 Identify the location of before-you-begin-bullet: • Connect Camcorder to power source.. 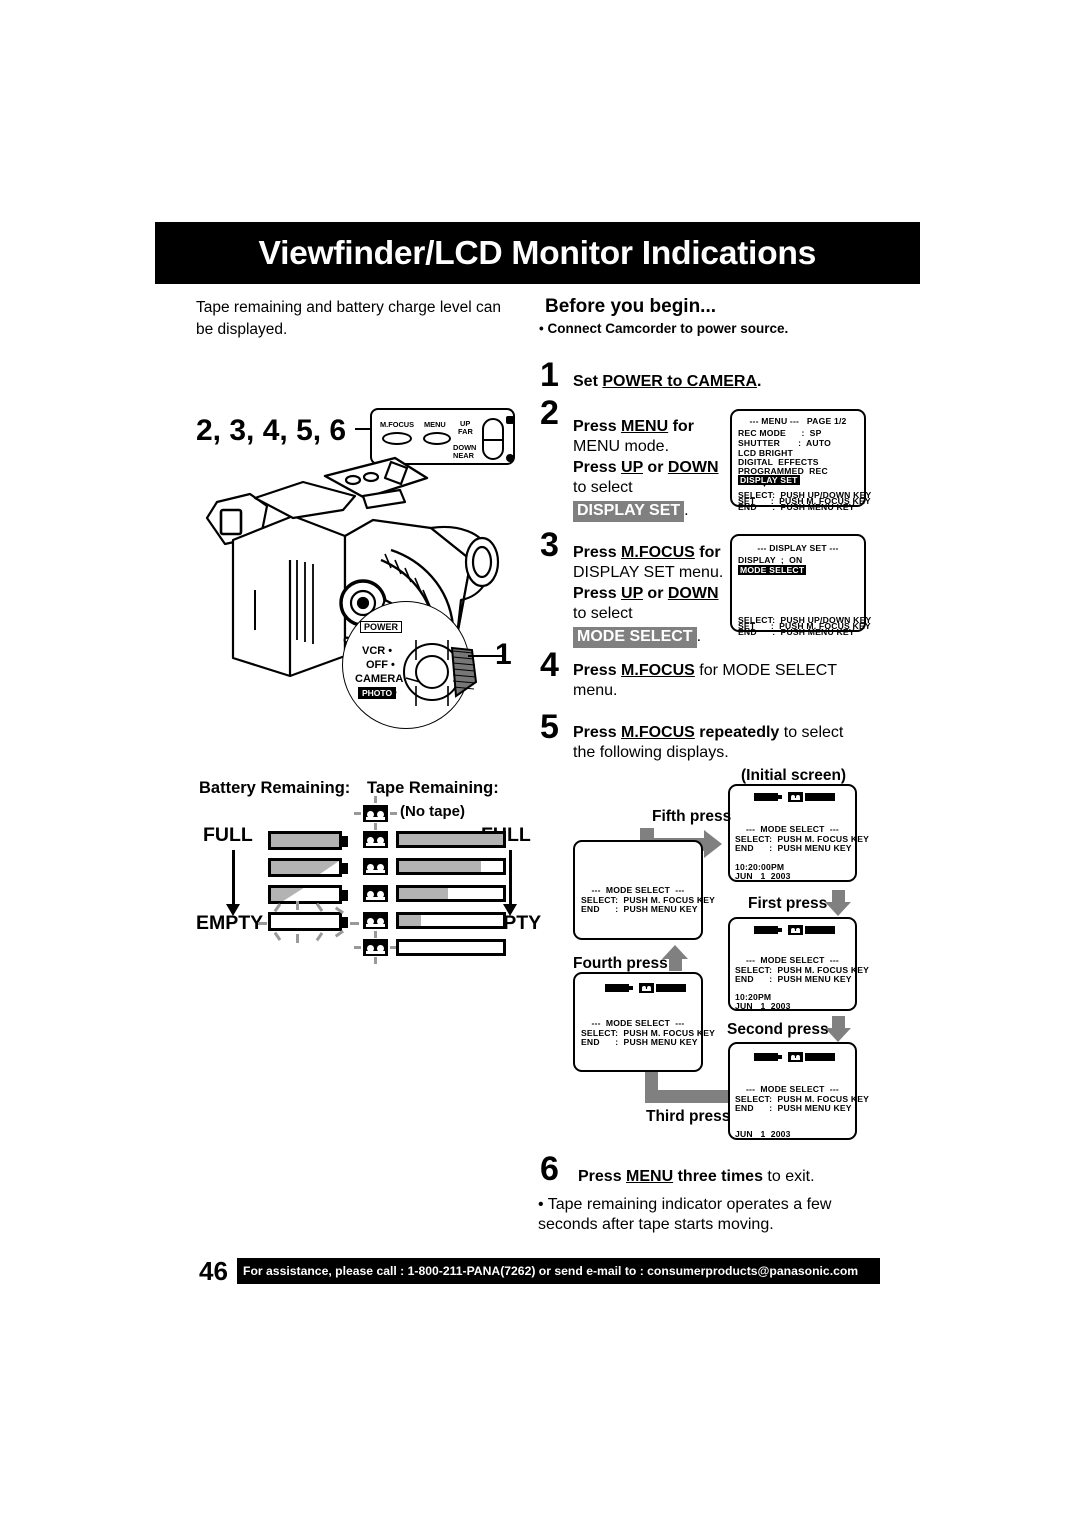
(664, 328).